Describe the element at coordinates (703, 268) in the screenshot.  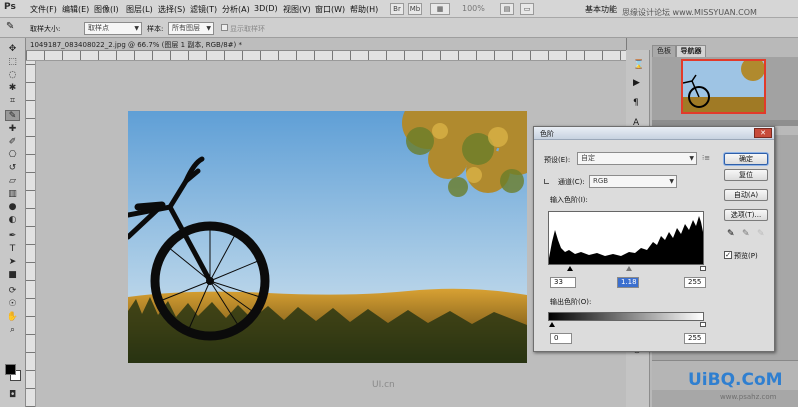
I see `input-white-slider` at that location.